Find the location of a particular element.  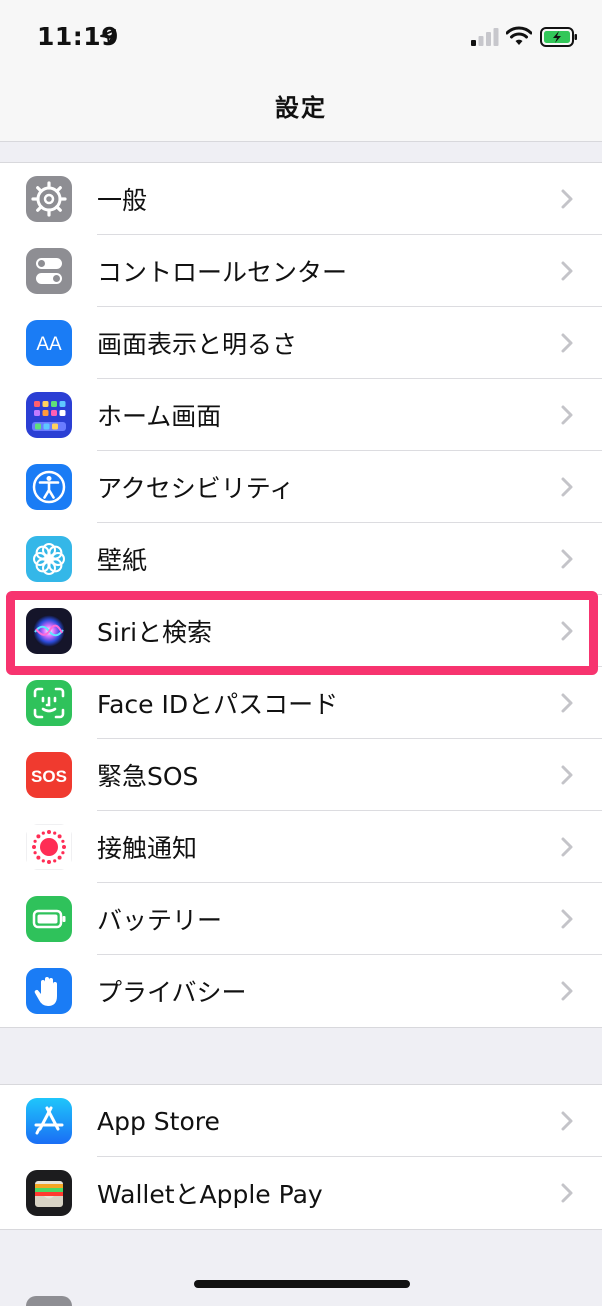

sos-icon: SOS is located at coordinates (49, 775).